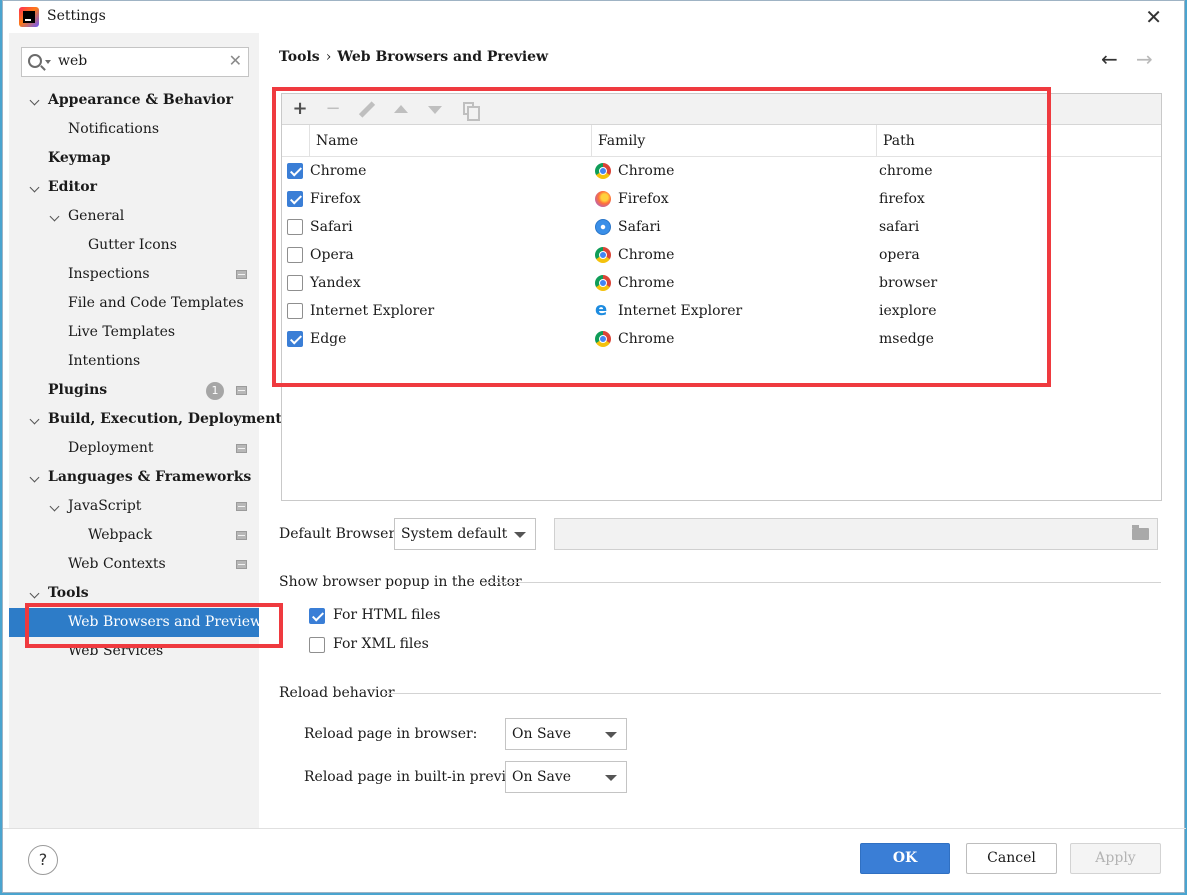 The width and height of the screenshot is (1187, 895). I want to click on sidebar-item-label: Languages & Frameworks, so click(150, 477).